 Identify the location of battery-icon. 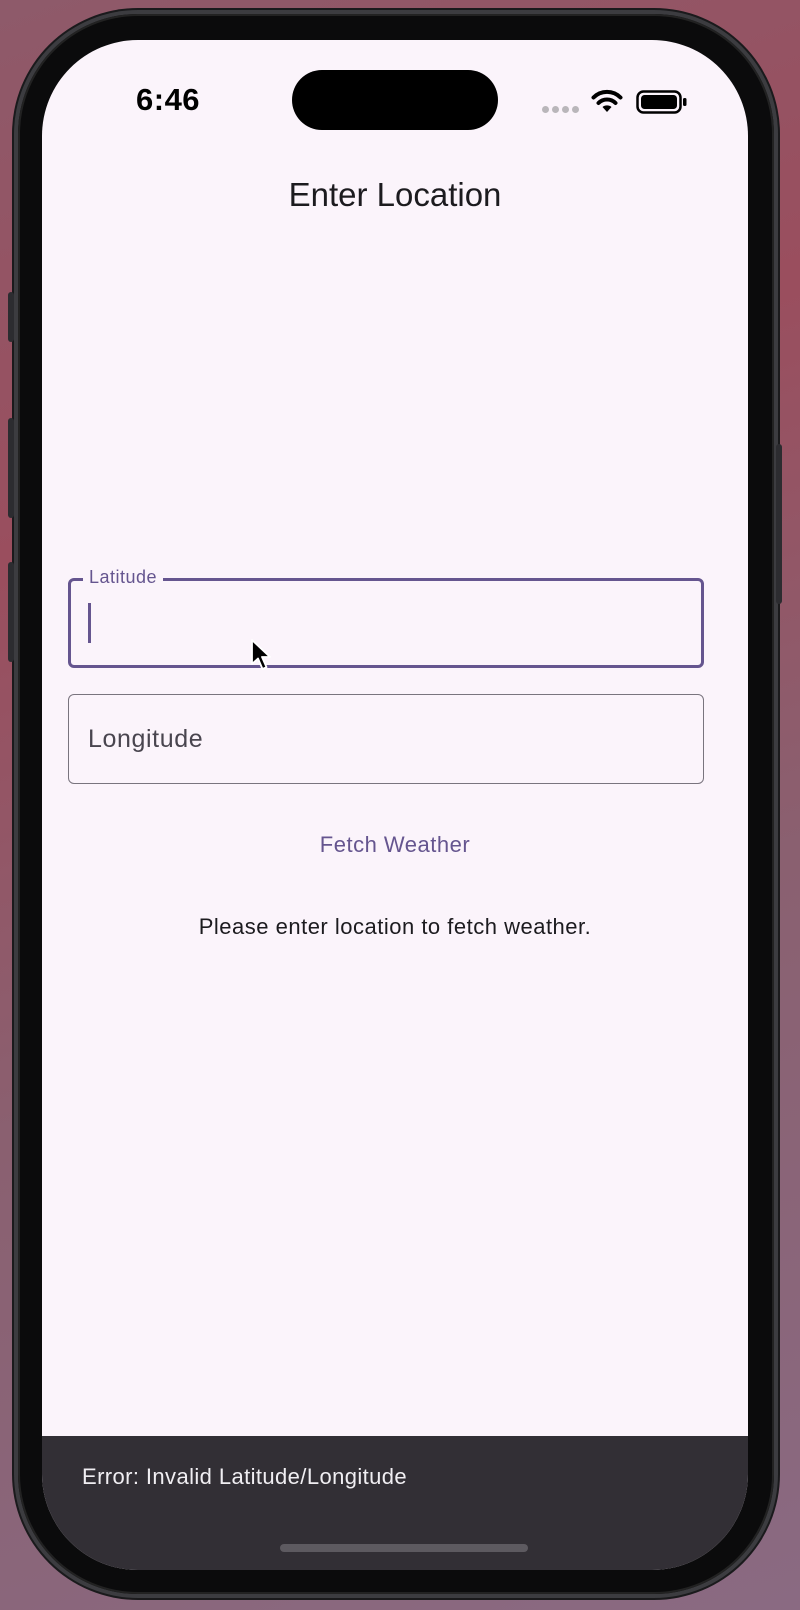
(661, 102).